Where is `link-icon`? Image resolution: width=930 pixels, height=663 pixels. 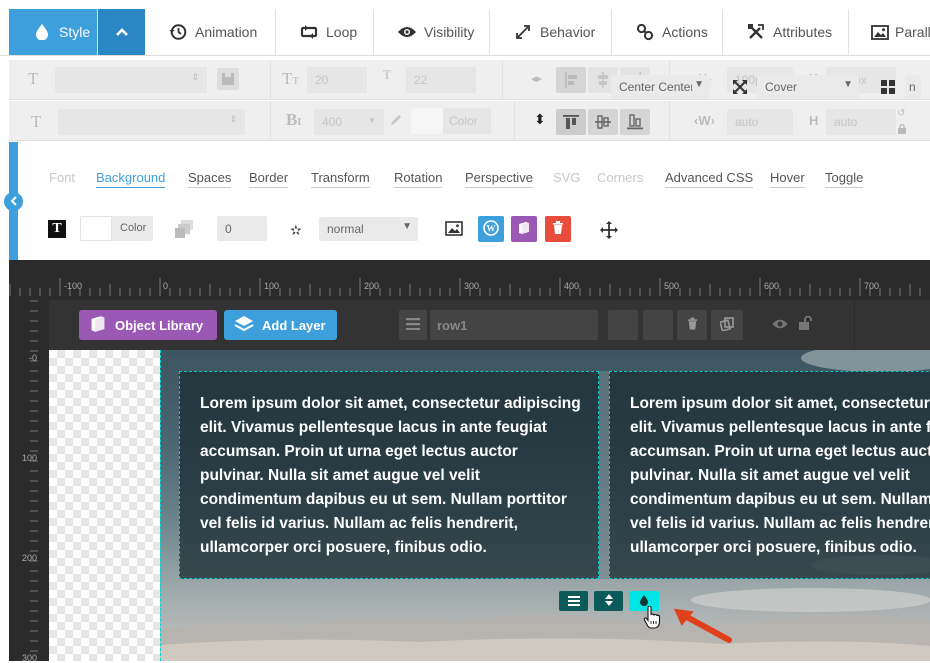
link-icon is located at coordinates (645, 32).